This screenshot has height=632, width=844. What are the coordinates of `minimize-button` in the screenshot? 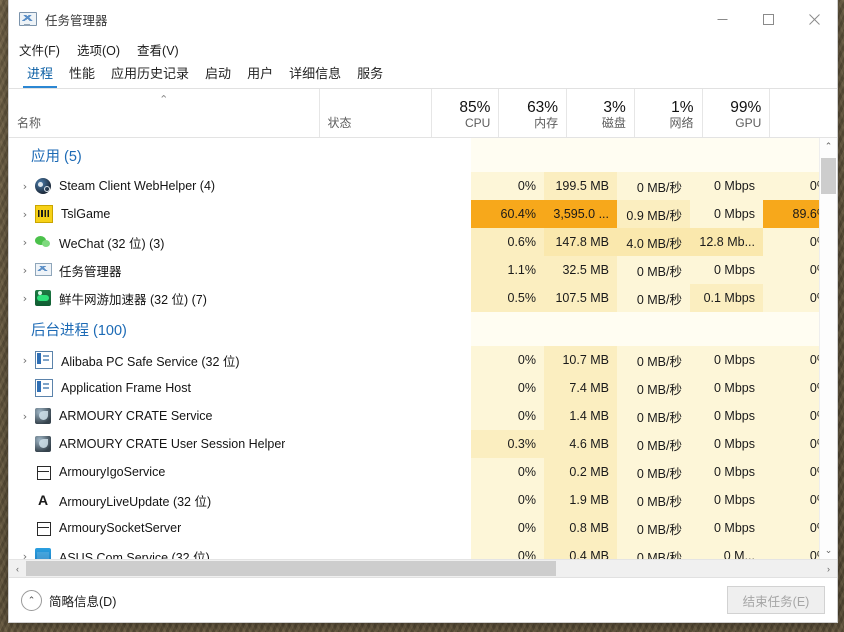 It's located at (722, 19).